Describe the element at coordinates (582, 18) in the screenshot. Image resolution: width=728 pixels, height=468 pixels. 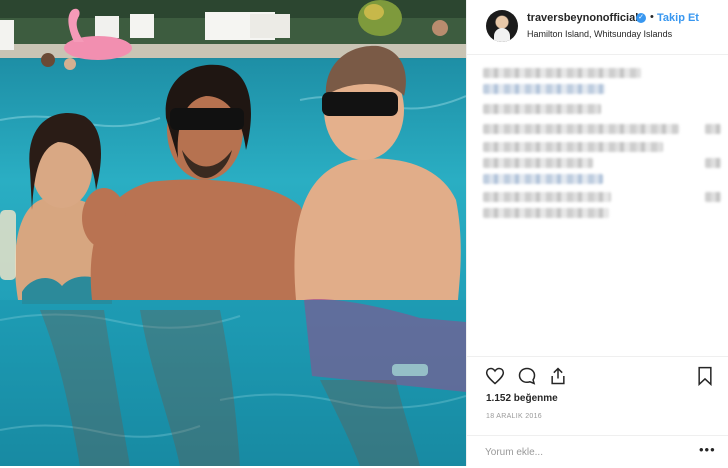
I see `username-link: traversbeynonofficial` at that location.